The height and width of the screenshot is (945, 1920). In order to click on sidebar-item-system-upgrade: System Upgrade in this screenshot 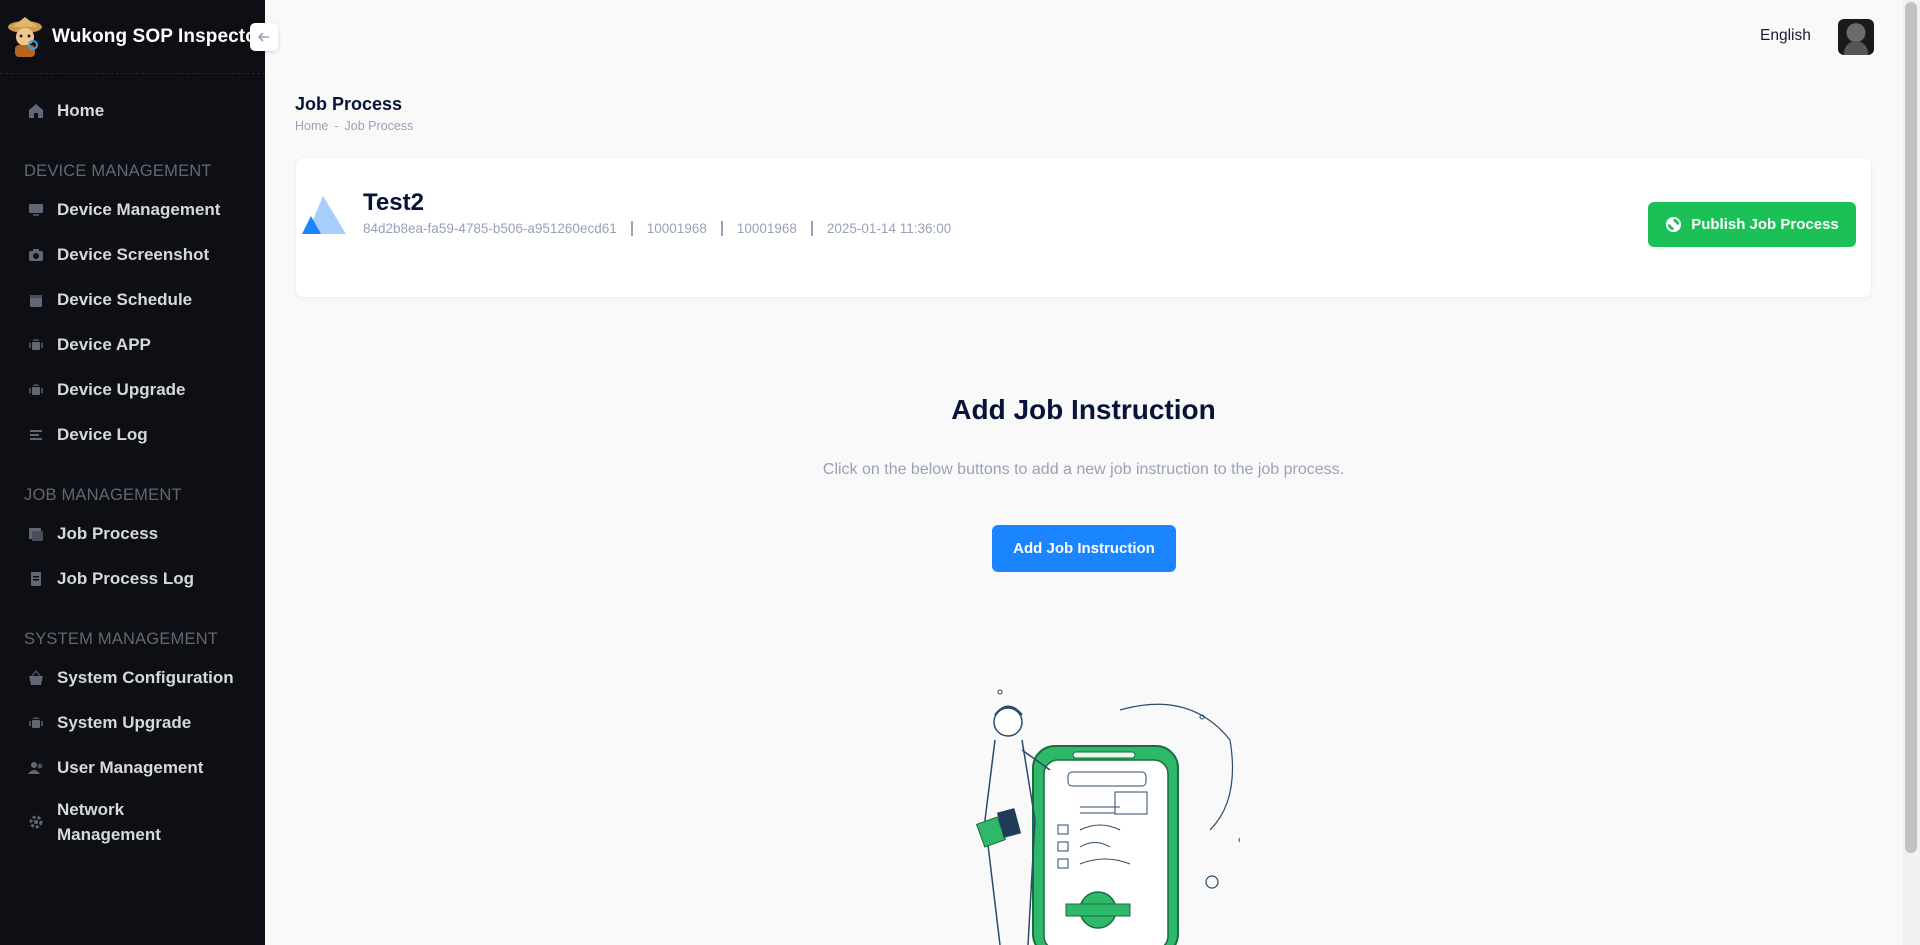, I will do `click(132, 722)`.